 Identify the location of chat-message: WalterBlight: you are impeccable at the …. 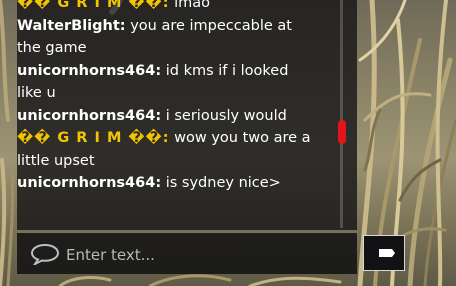
(167, 37).